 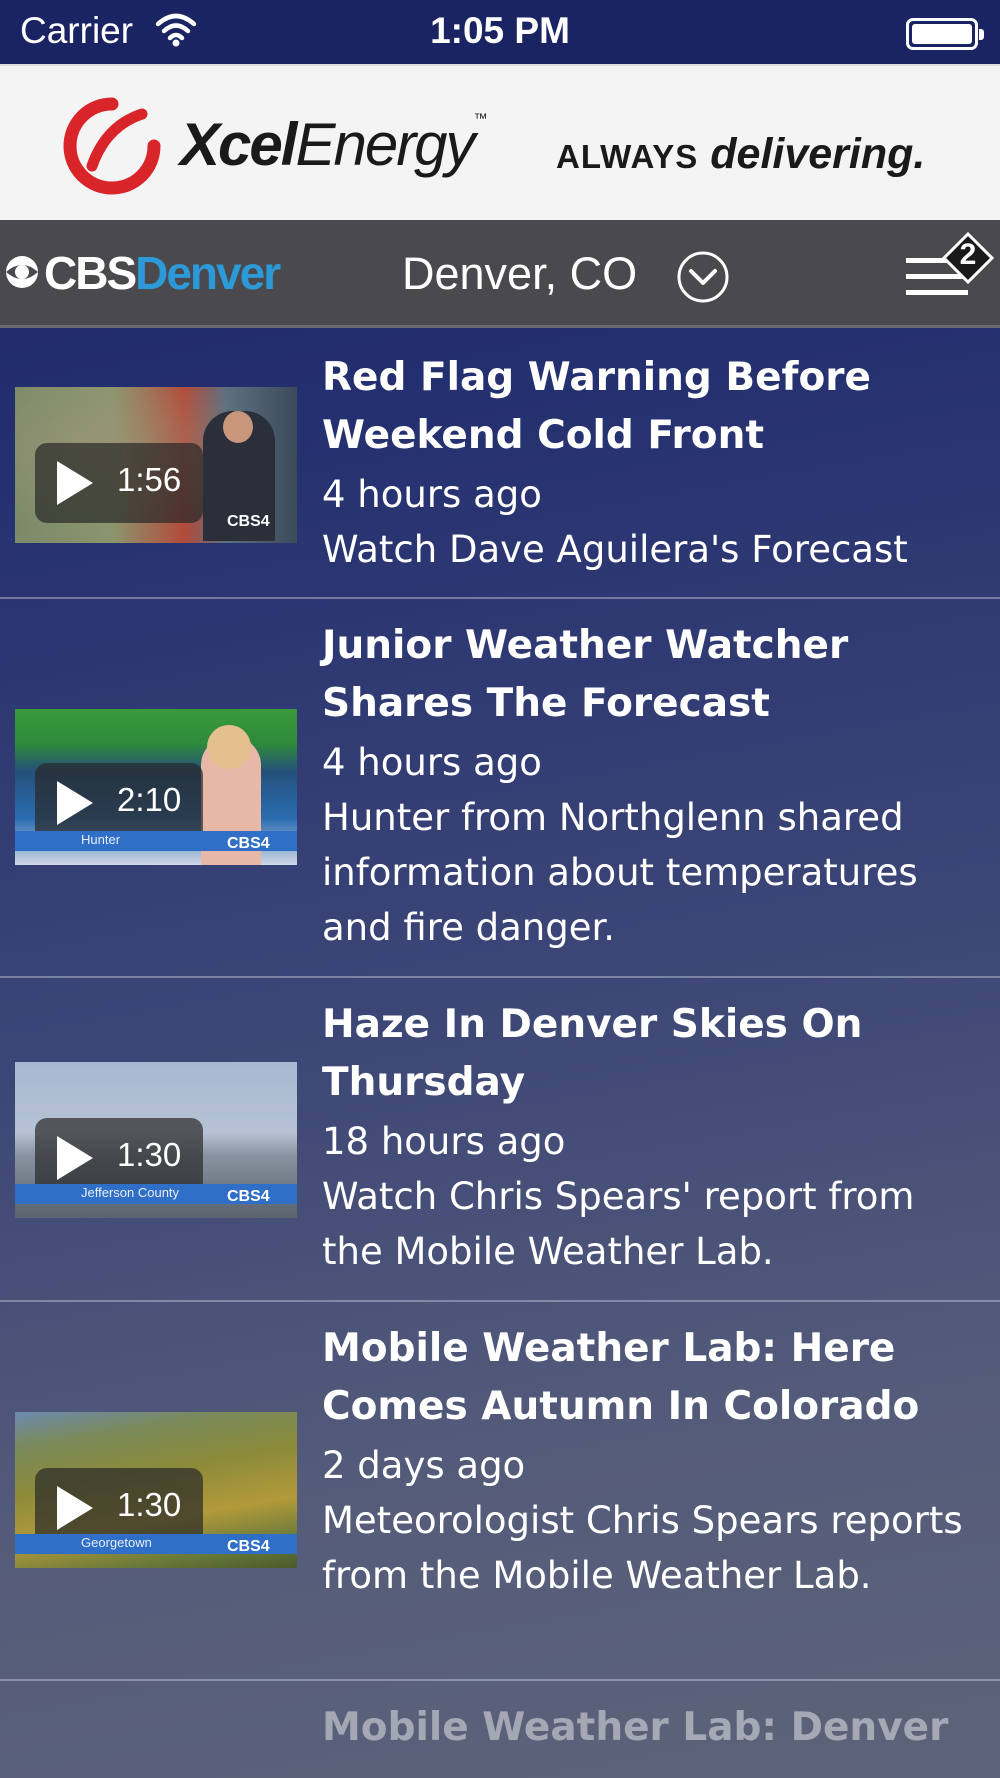 I want to click on logo-cbs-text: CBS, so click(x=90, y=273).